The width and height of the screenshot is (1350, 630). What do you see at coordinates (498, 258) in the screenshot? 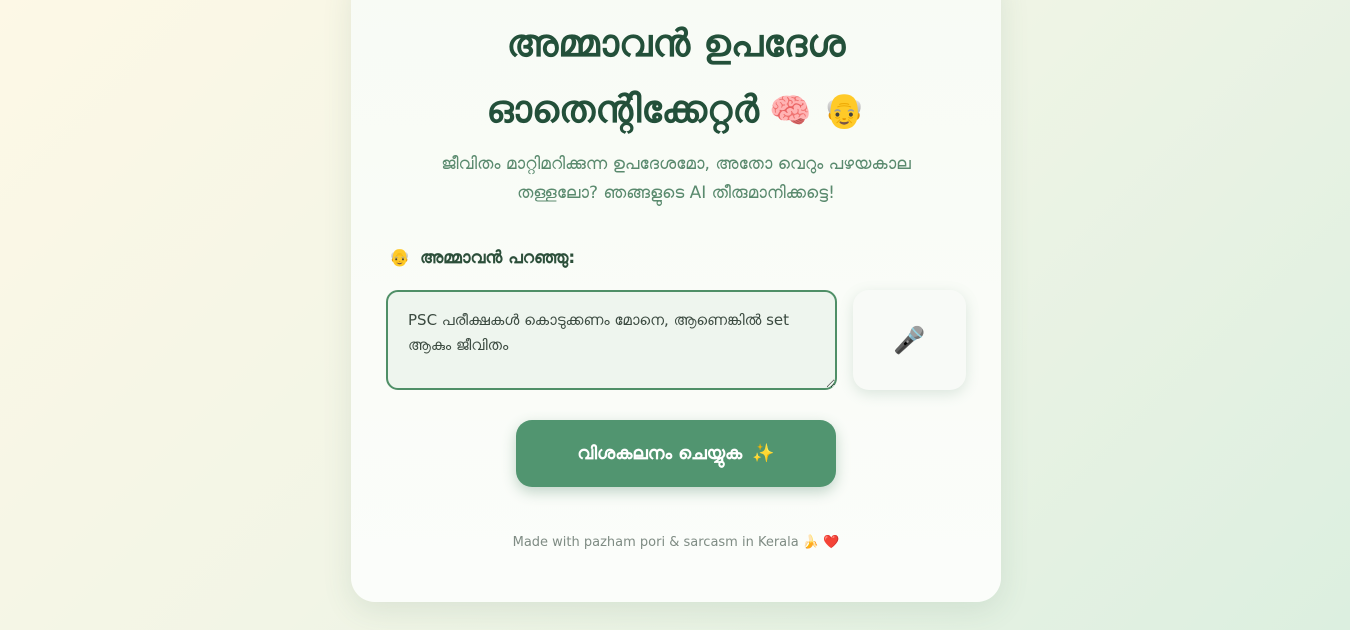
I see `advice-field-label-text: അമ്മാവൻ പറഞ്ഞു:` at bounding box center [498, 258].